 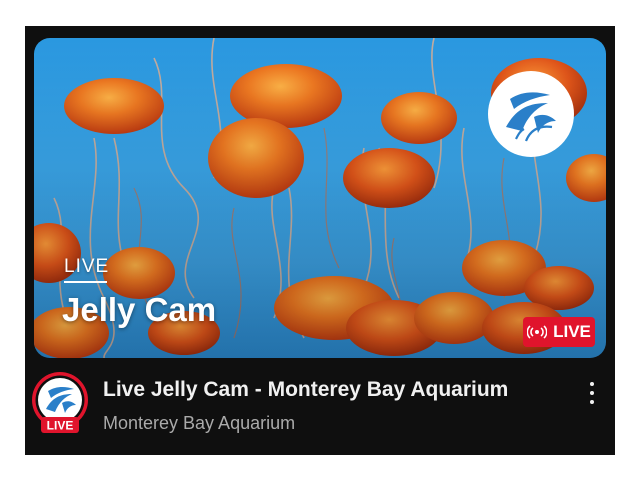 I want to click on live-badge-label: LIVE, so click(x=572, y=331).